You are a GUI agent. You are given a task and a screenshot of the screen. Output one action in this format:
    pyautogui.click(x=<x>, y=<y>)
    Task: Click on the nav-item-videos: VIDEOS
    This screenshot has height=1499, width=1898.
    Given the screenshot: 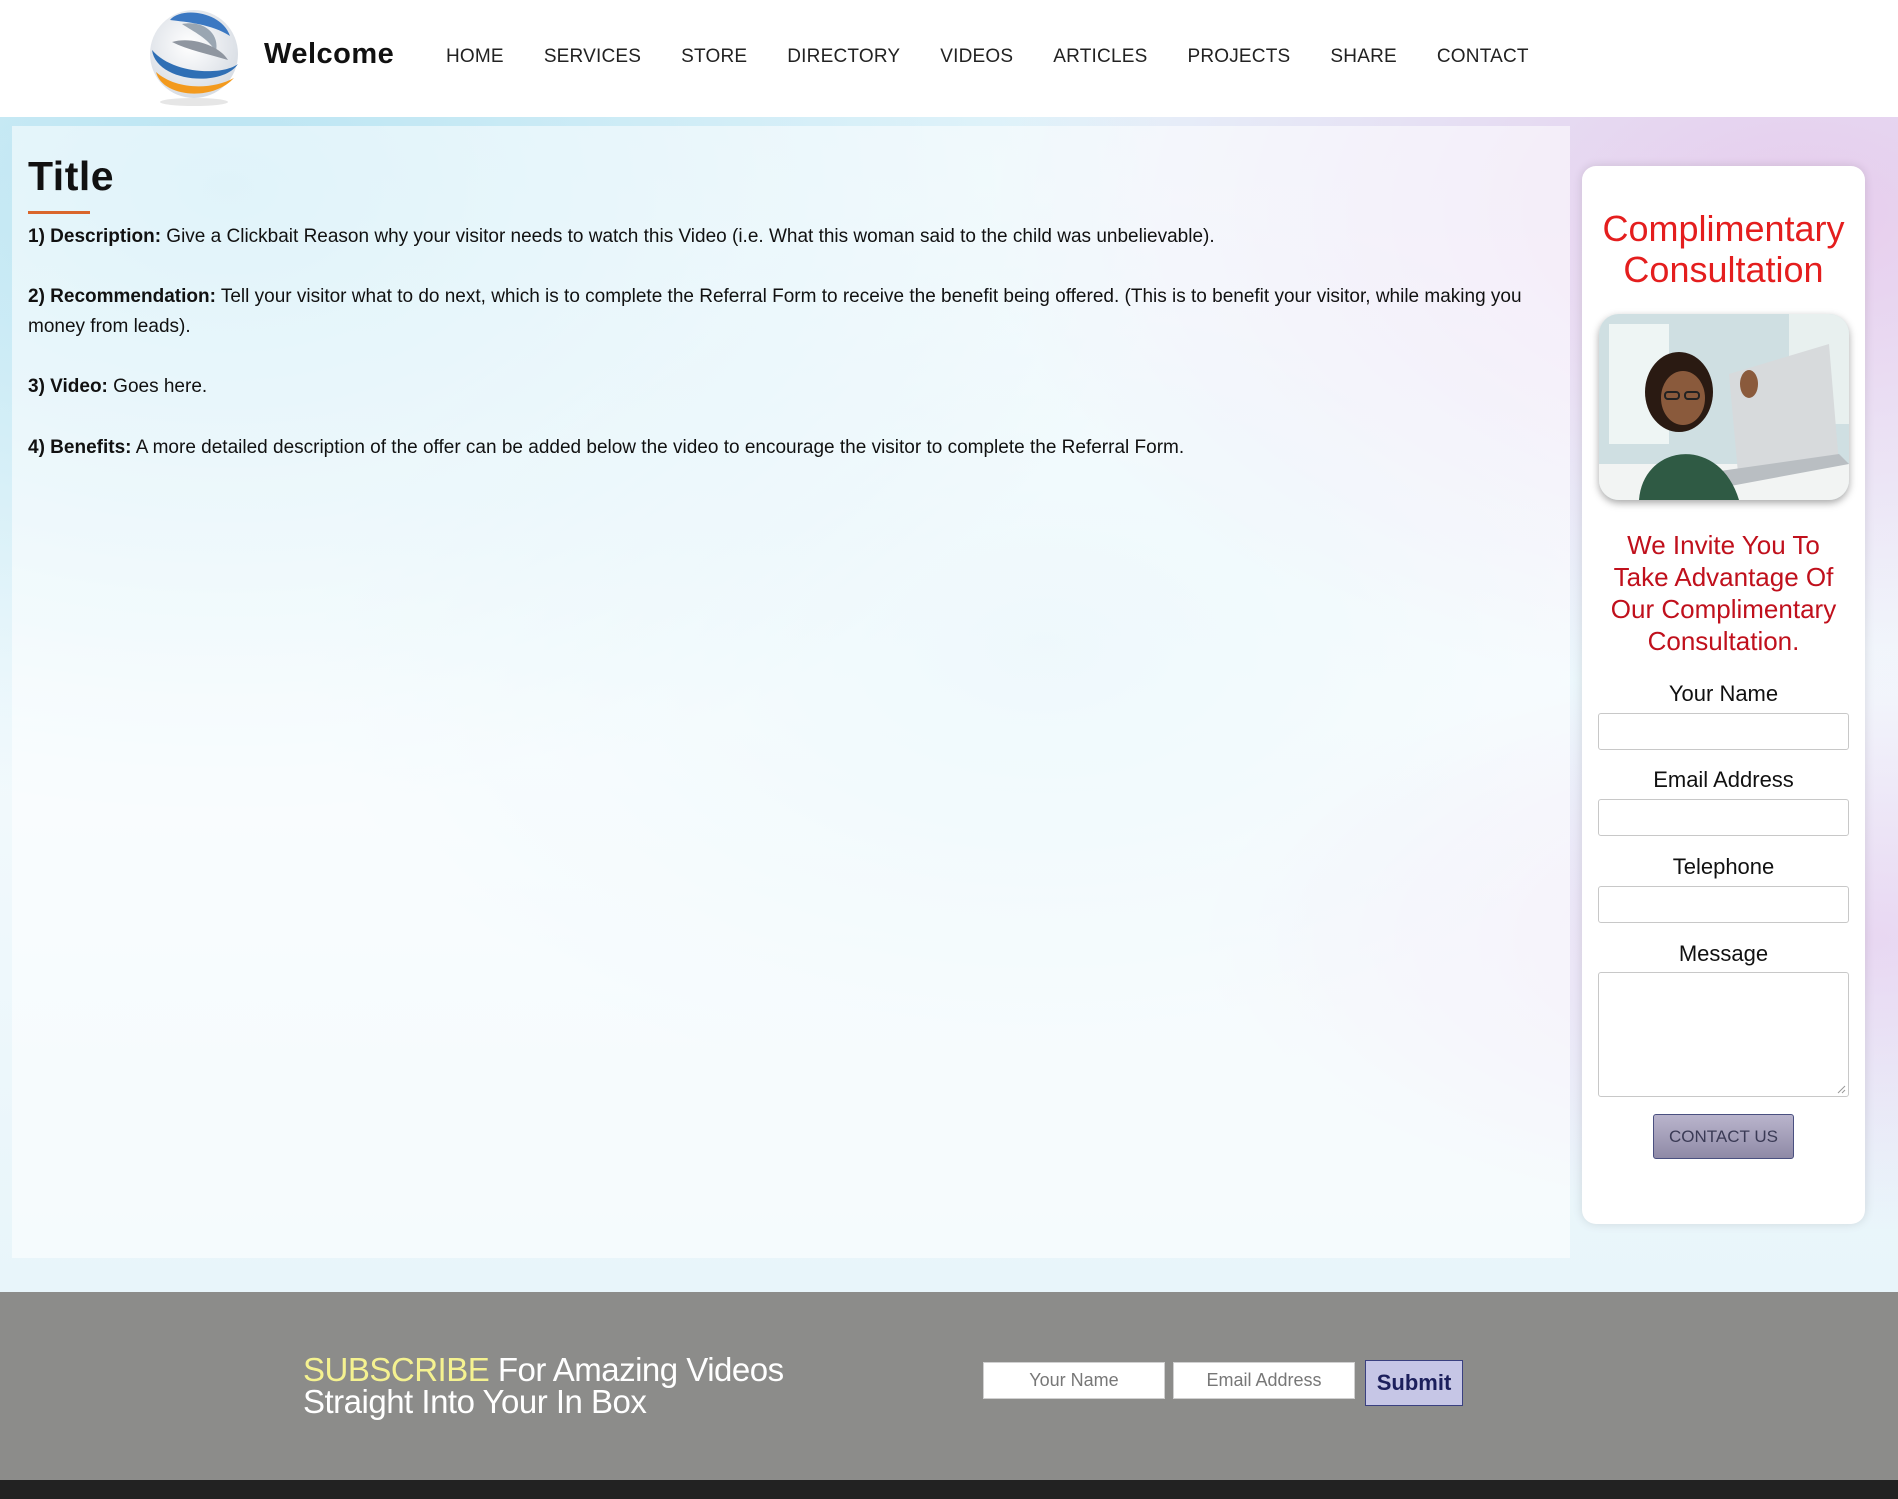 What is the action you would take?
    pyautogui.click(x=976, y=57)
    